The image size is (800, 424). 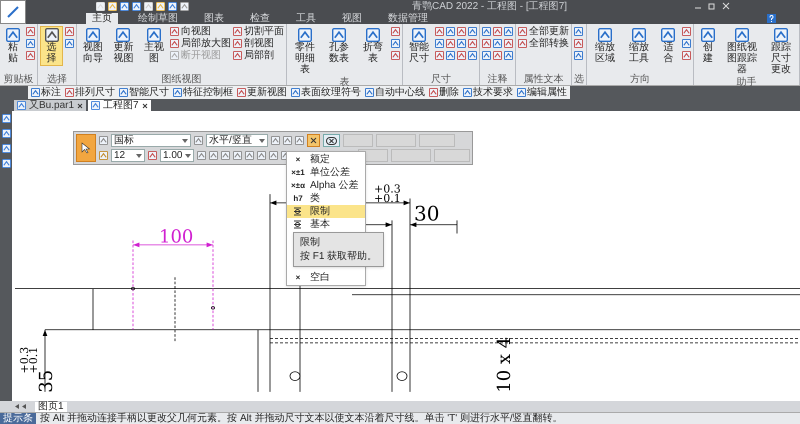 What do you see at coordinates (51, 46) in the screenshot?
I see `ribbon-button: 选择` at bounding box center [51, 46].